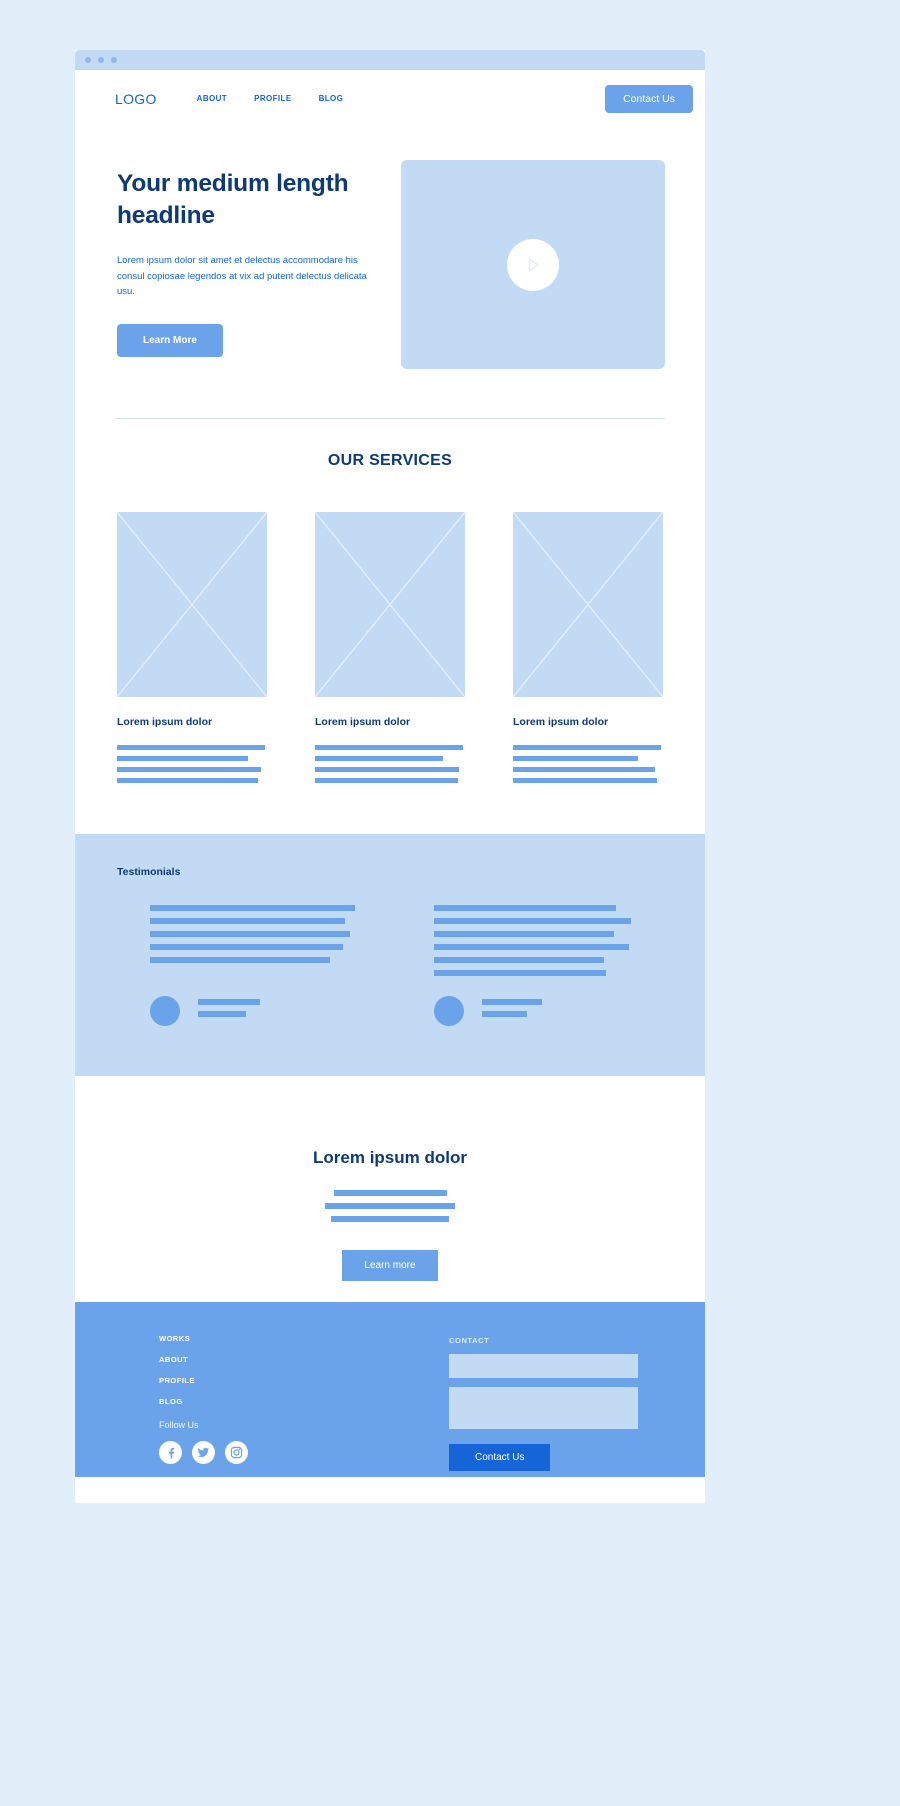 The width and height of the screenshot is (900, 1806). I want to click on footer-link-about: ABOUT, so click(304, 1359).